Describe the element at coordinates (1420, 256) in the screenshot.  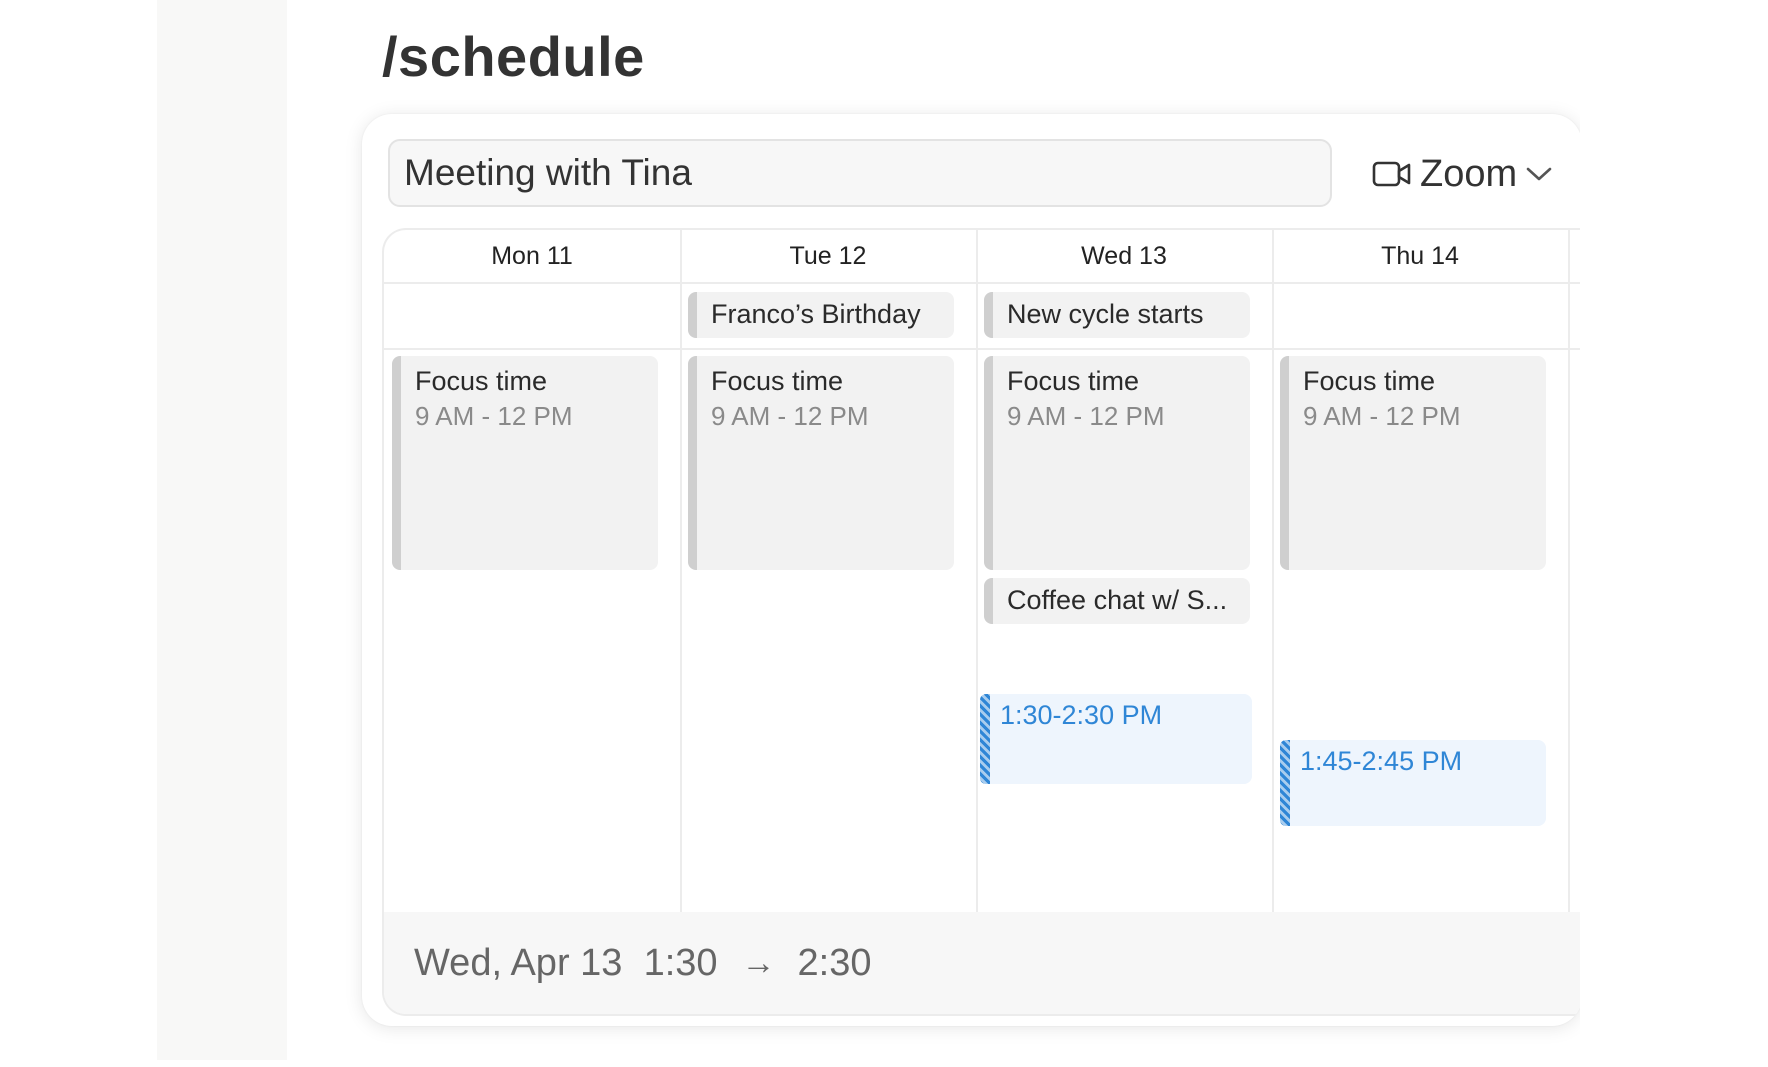
I see `day-header-thu: Thu 14` at that location.